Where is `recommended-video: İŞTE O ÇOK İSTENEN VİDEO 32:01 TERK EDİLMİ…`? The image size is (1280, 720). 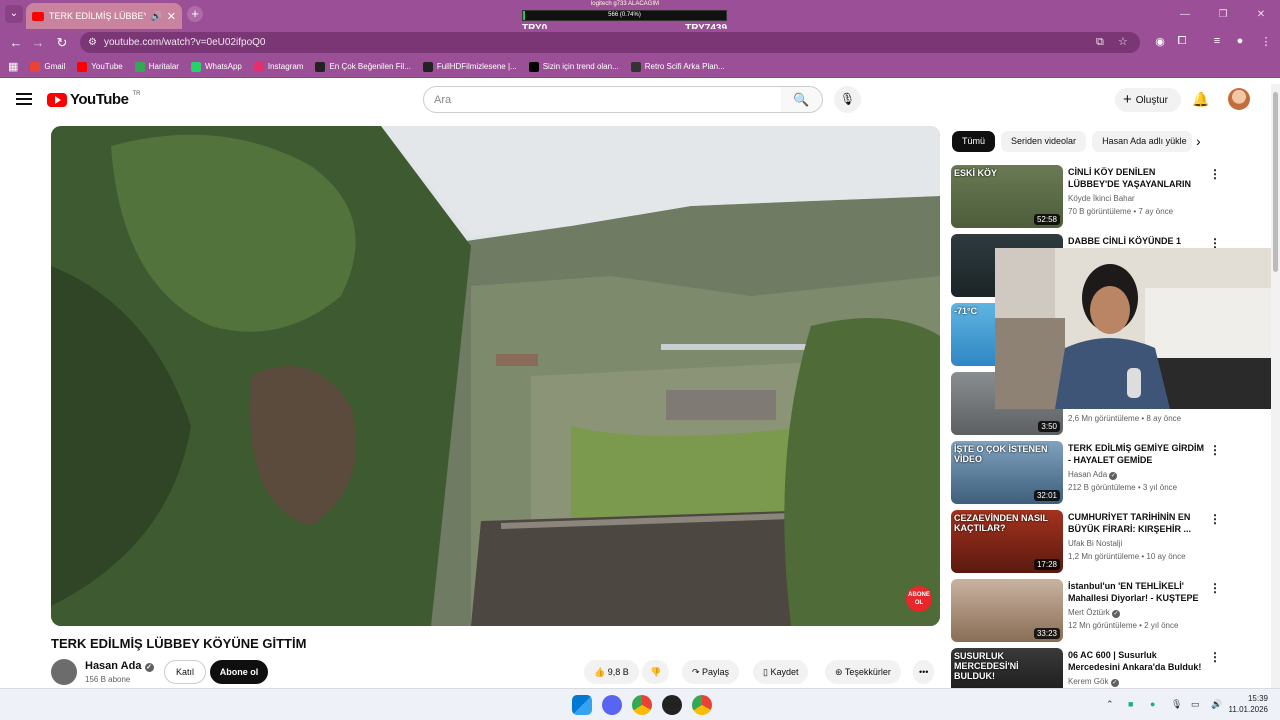
recommended-video: İŞTE O ÇOK İSTENEN VİDEO 32:01 TERK EDİLMİ… is located at coordinates (1111, 473).